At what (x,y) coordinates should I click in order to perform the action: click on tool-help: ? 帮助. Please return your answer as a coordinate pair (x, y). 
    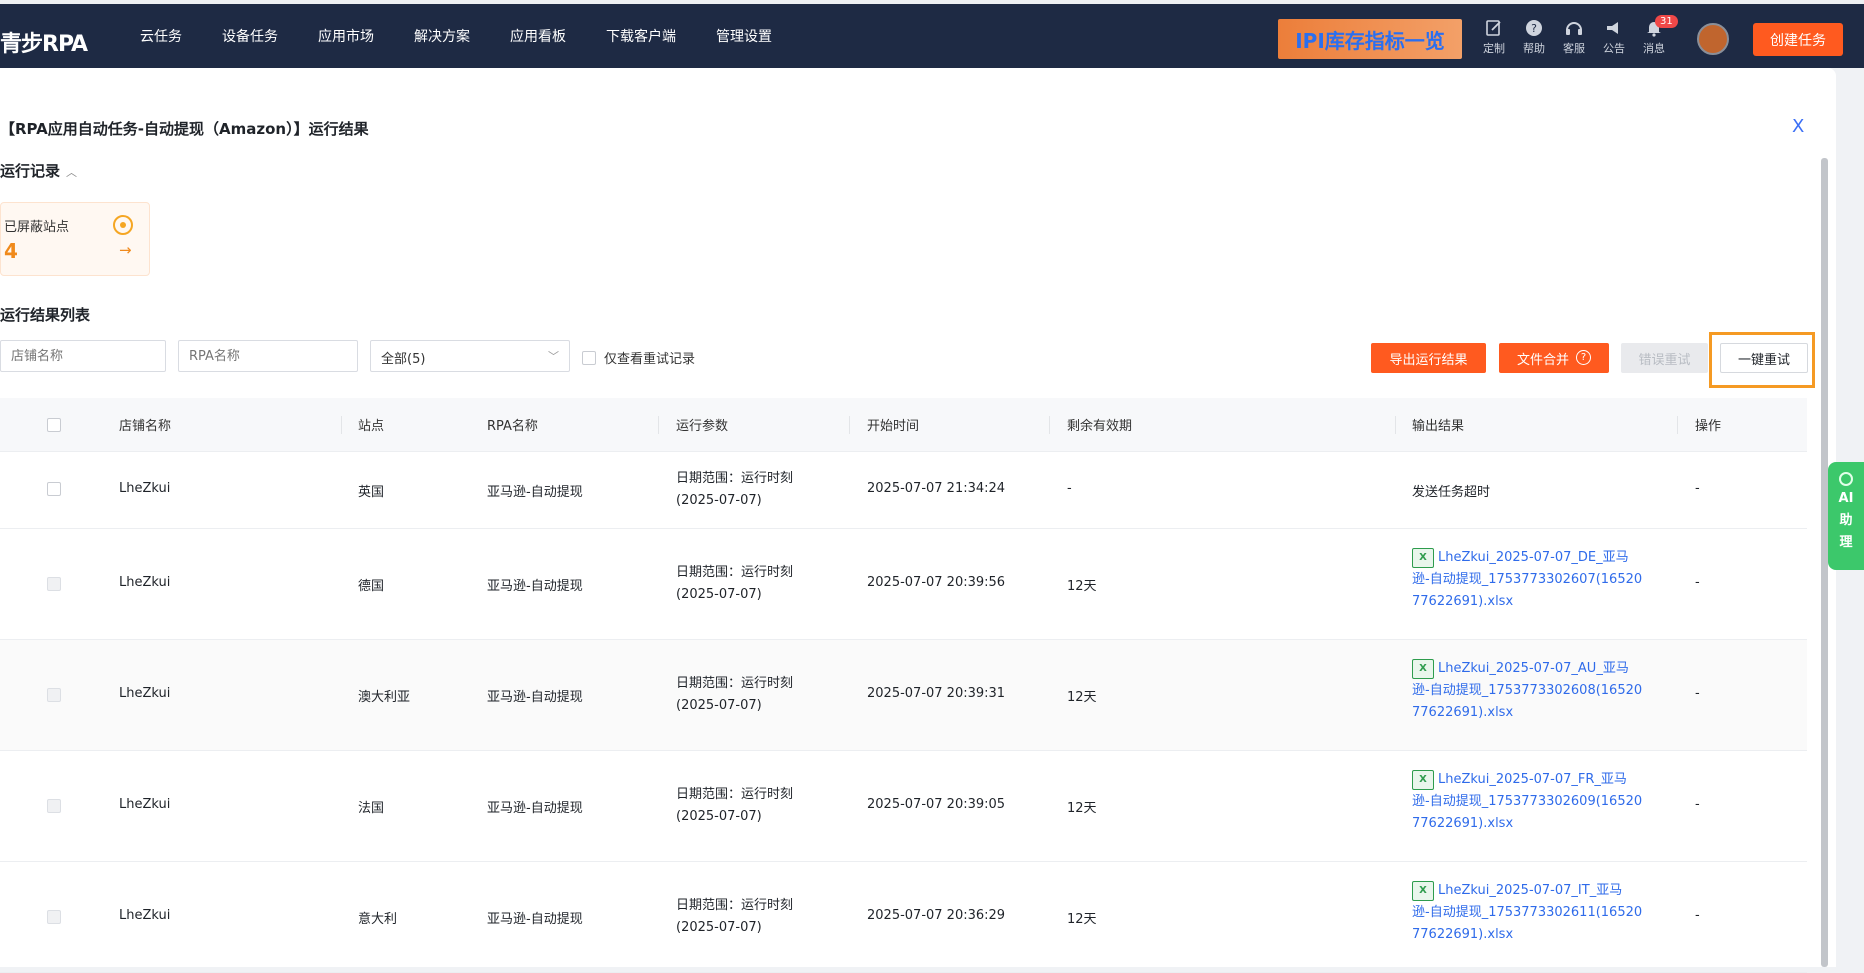
    Looking at the image, I should click on (1534, 37).